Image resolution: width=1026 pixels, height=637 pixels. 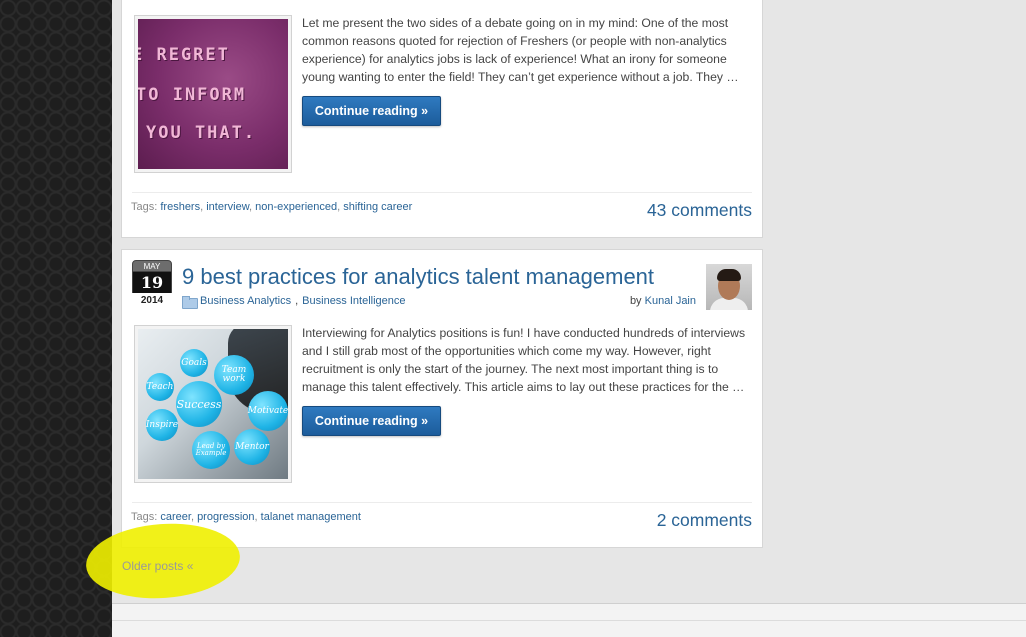 I want to click on comments-link: 43 comments, so click(x=699, y=210).